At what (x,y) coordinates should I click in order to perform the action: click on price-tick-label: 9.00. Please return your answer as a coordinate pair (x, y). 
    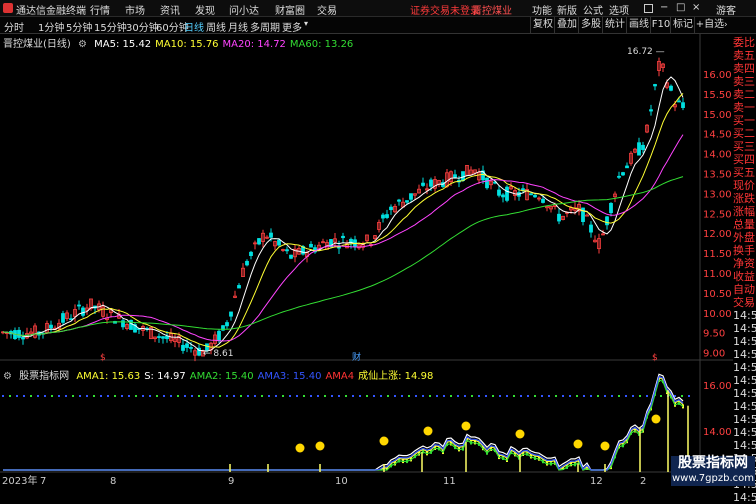
    Looking at the image, I should click on (714, 354).